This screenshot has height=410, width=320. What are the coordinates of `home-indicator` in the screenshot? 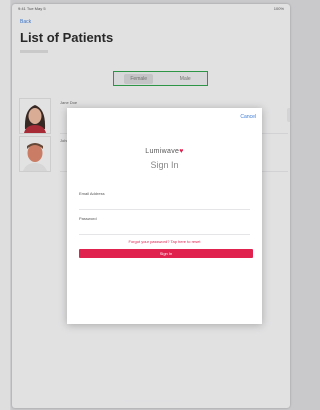 It's located at (152, 401).